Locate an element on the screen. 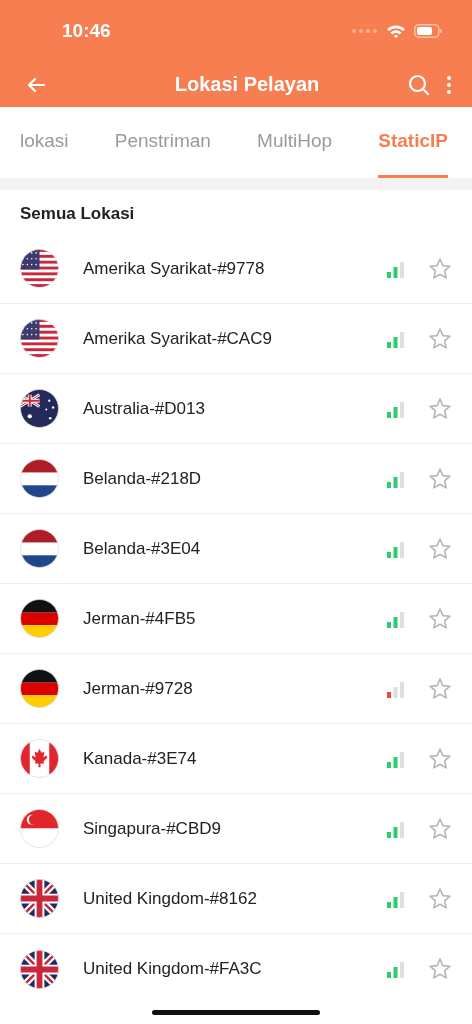  tab: lokasi is located at coordinates (44, 142).